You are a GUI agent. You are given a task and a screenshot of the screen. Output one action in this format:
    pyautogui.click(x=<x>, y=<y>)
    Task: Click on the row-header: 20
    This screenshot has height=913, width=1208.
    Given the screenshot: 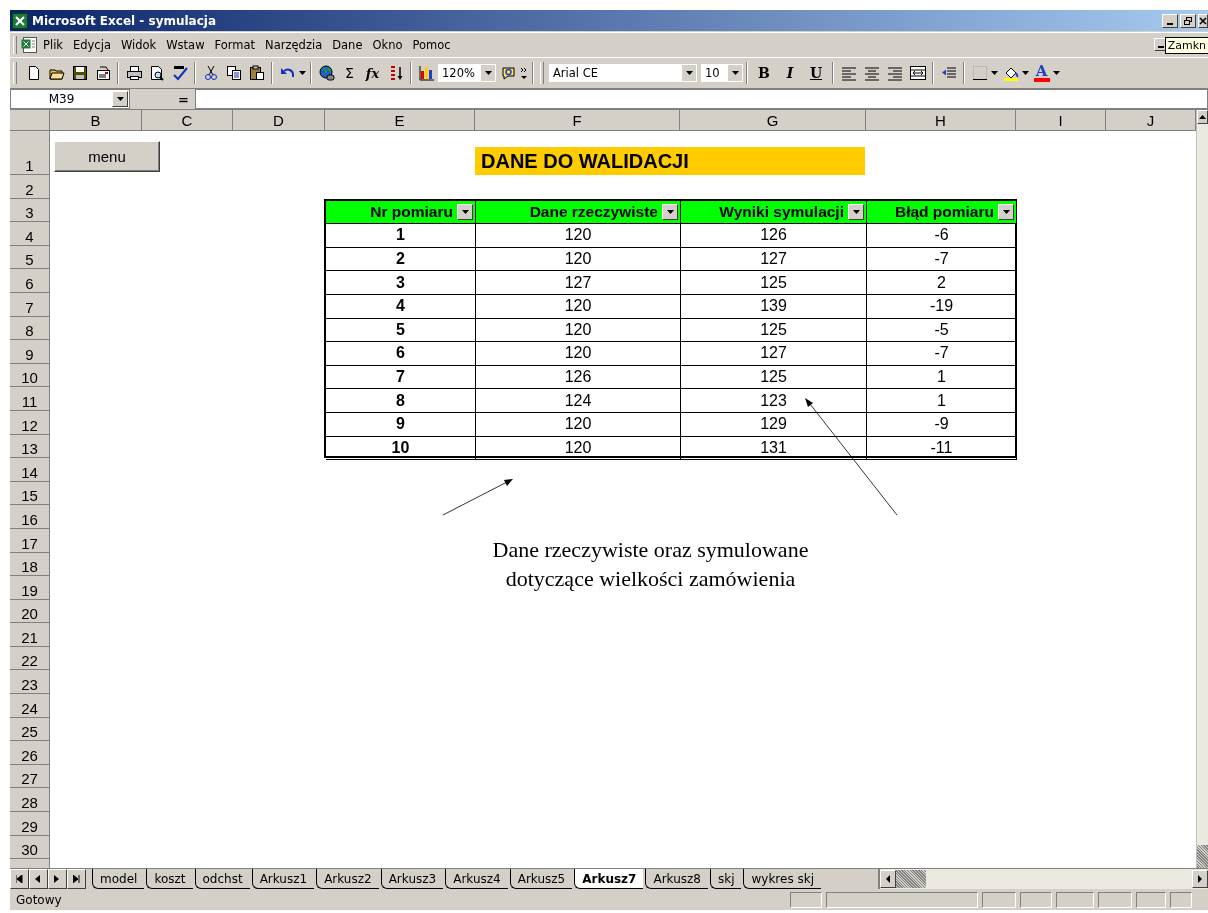 What is the action you would take?
    pyautogui.click(x=30, y=611)
    